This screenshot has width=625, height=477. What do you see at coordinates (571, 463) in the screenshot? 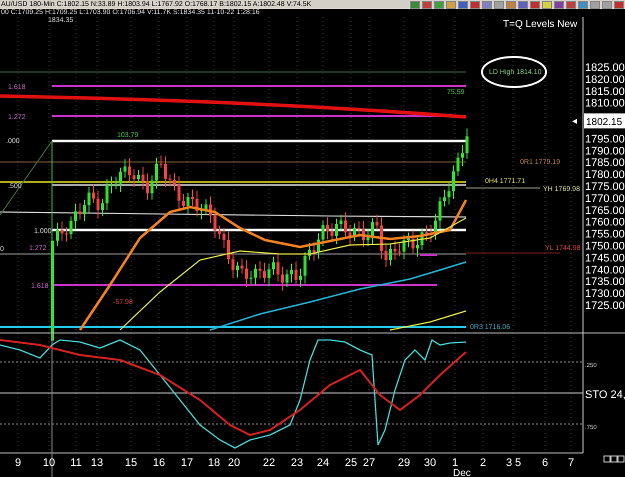
I see `time-tick: 7` at bounding box center [571, 463].